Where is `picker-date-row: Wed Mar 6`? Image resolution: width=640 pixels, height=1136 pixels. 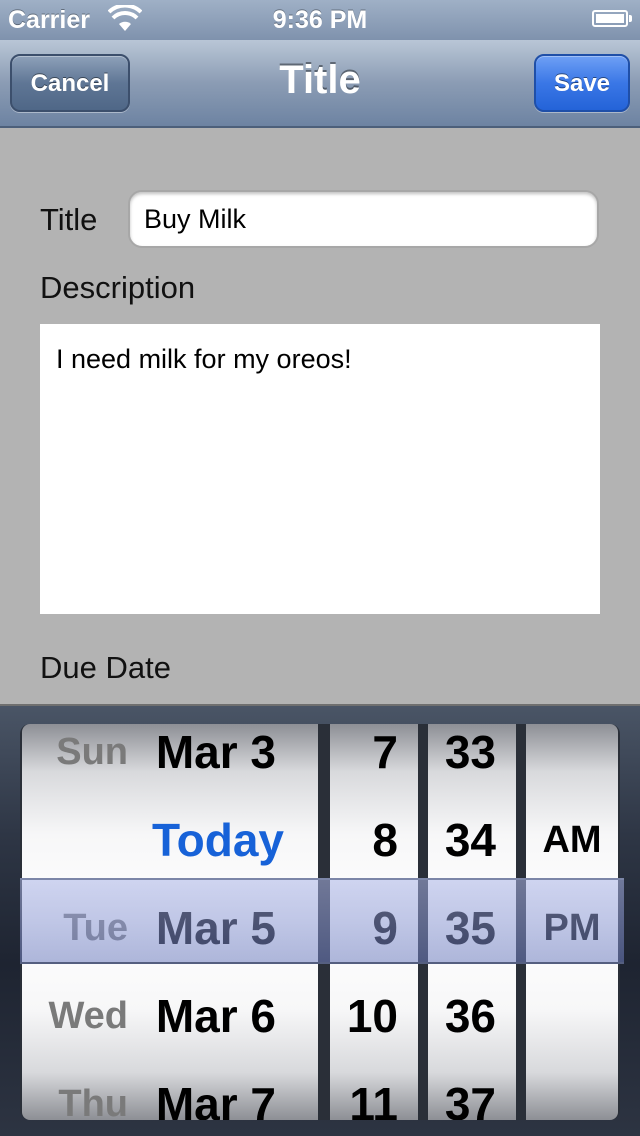 picker-date-row: Wed Mar 6 is located at coordinates (170, 1016).